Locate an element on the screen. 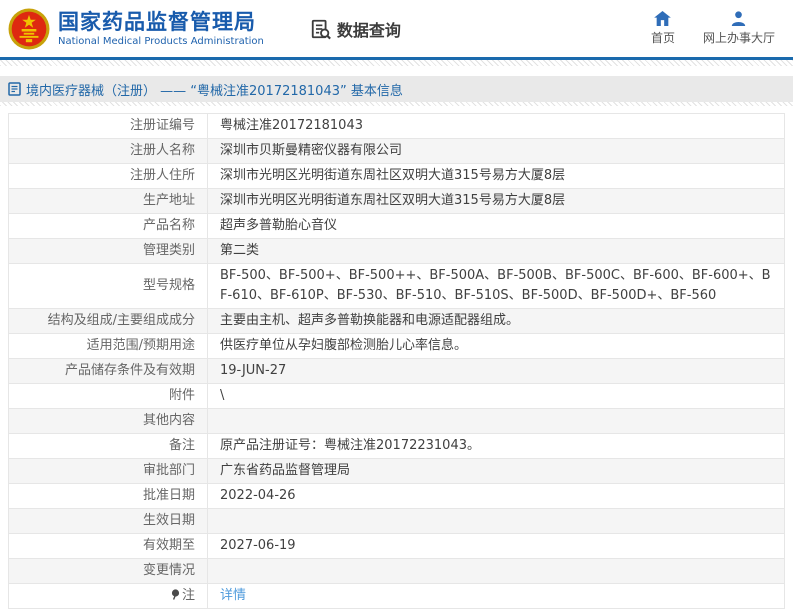 The image size is (793, 609). table-row: 注册人住所 深圳市光明区光明街道东周社区双明大道315号易方大厦8层 is located at coordinates (396, 176).